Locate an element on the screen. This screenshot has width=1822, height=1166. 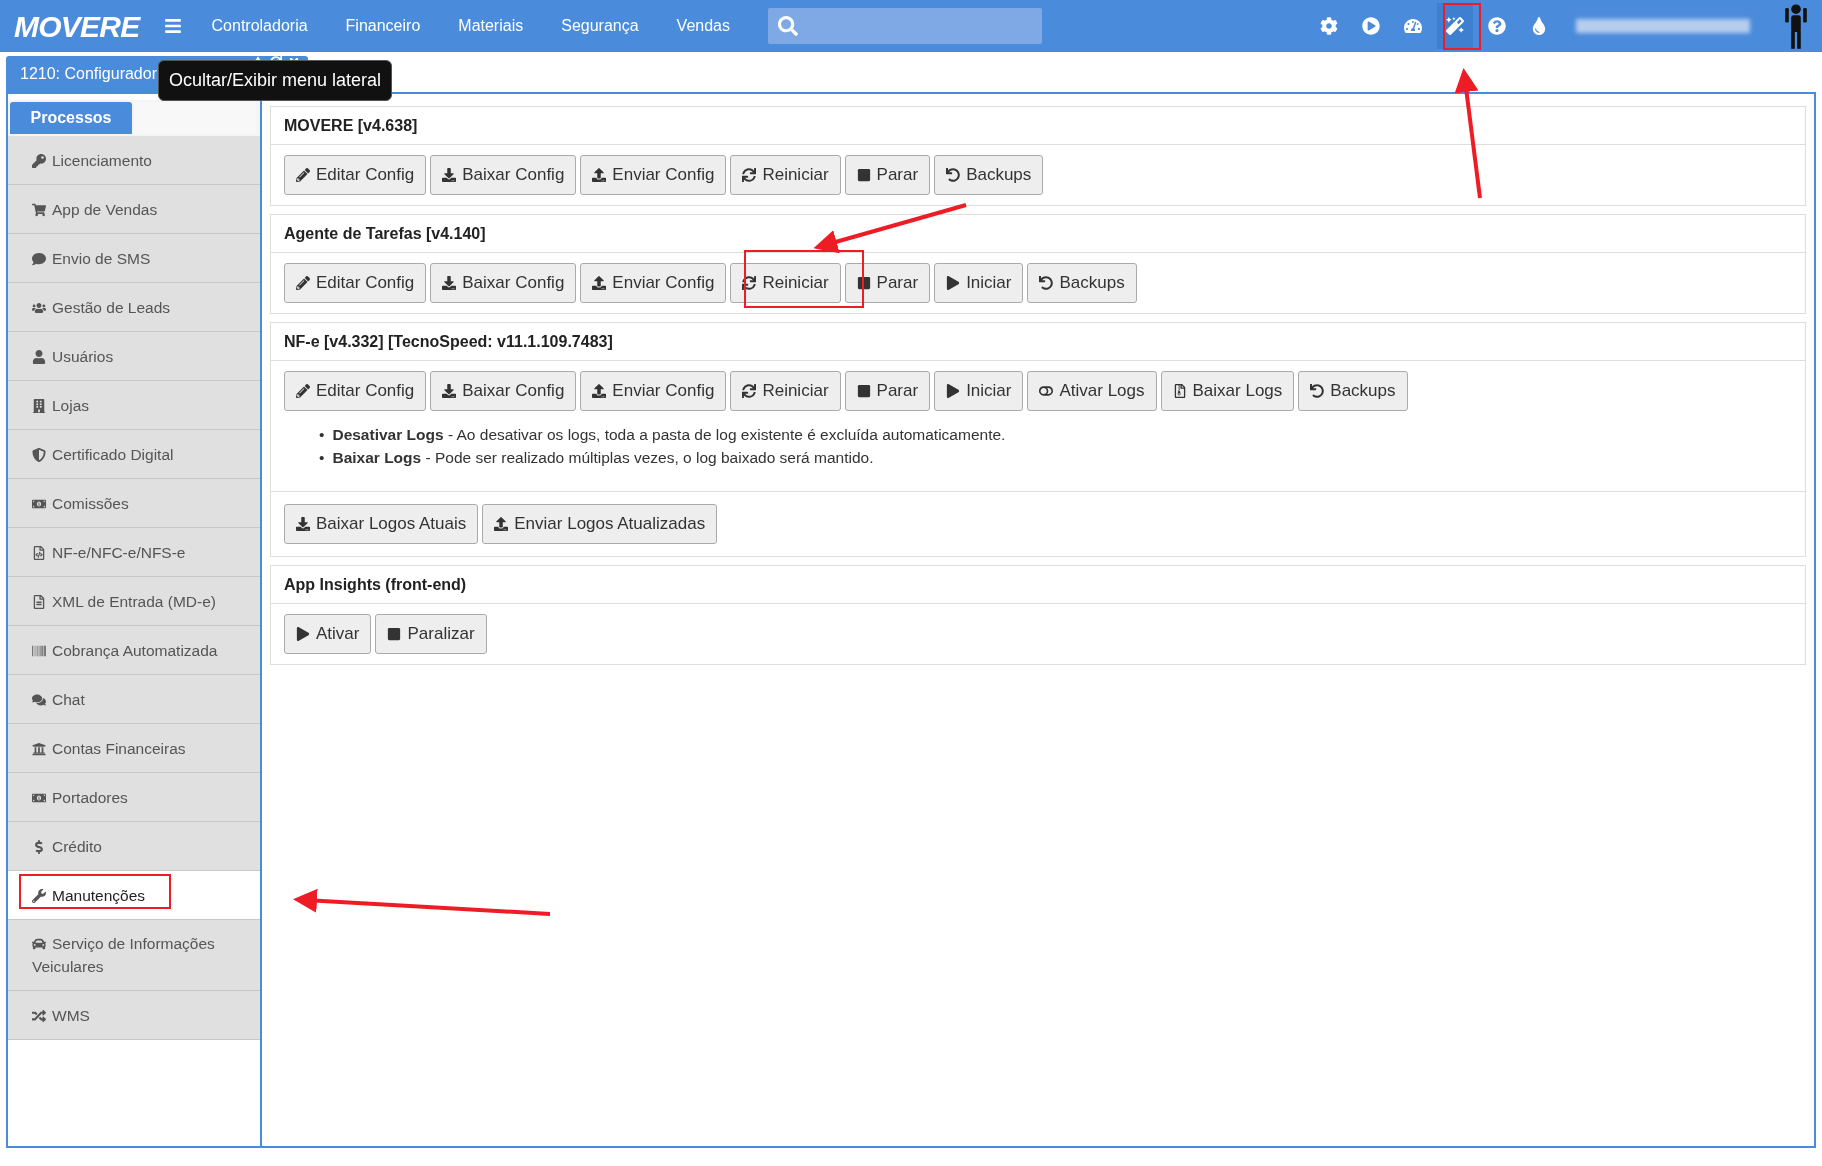
highlight-box is located at coordinates (1462, 26).